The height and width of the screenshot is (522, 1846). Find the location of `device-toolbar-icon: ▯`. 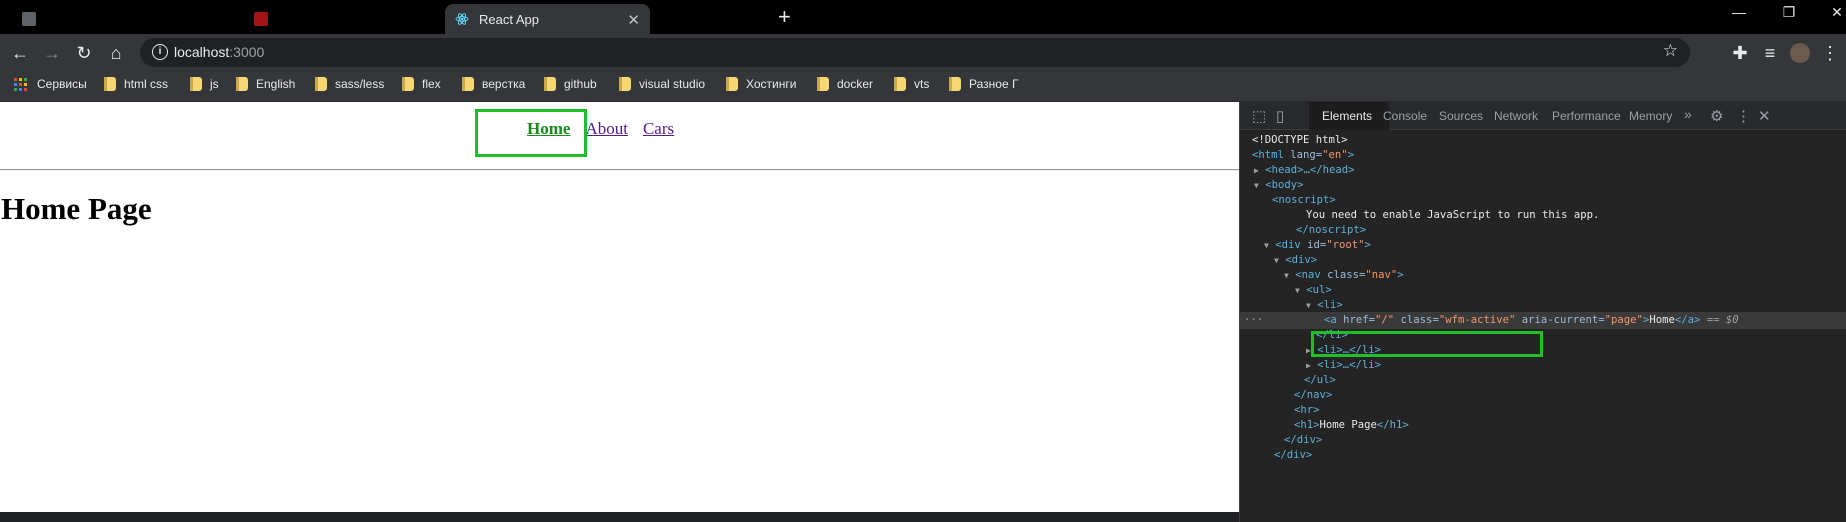

device-toolbar-icon: ▯ is located at coordinates (1280, 116).